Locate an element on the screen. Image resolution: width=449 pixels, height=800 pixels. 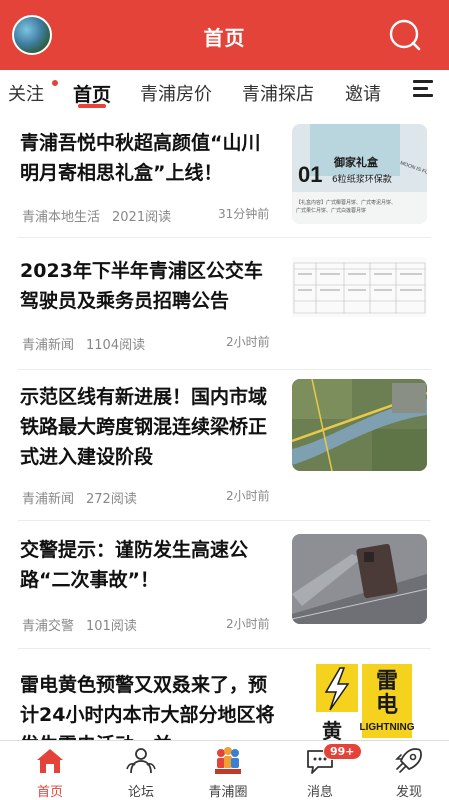
tab-invite: 邀请 is located at coordinates (363, 93).